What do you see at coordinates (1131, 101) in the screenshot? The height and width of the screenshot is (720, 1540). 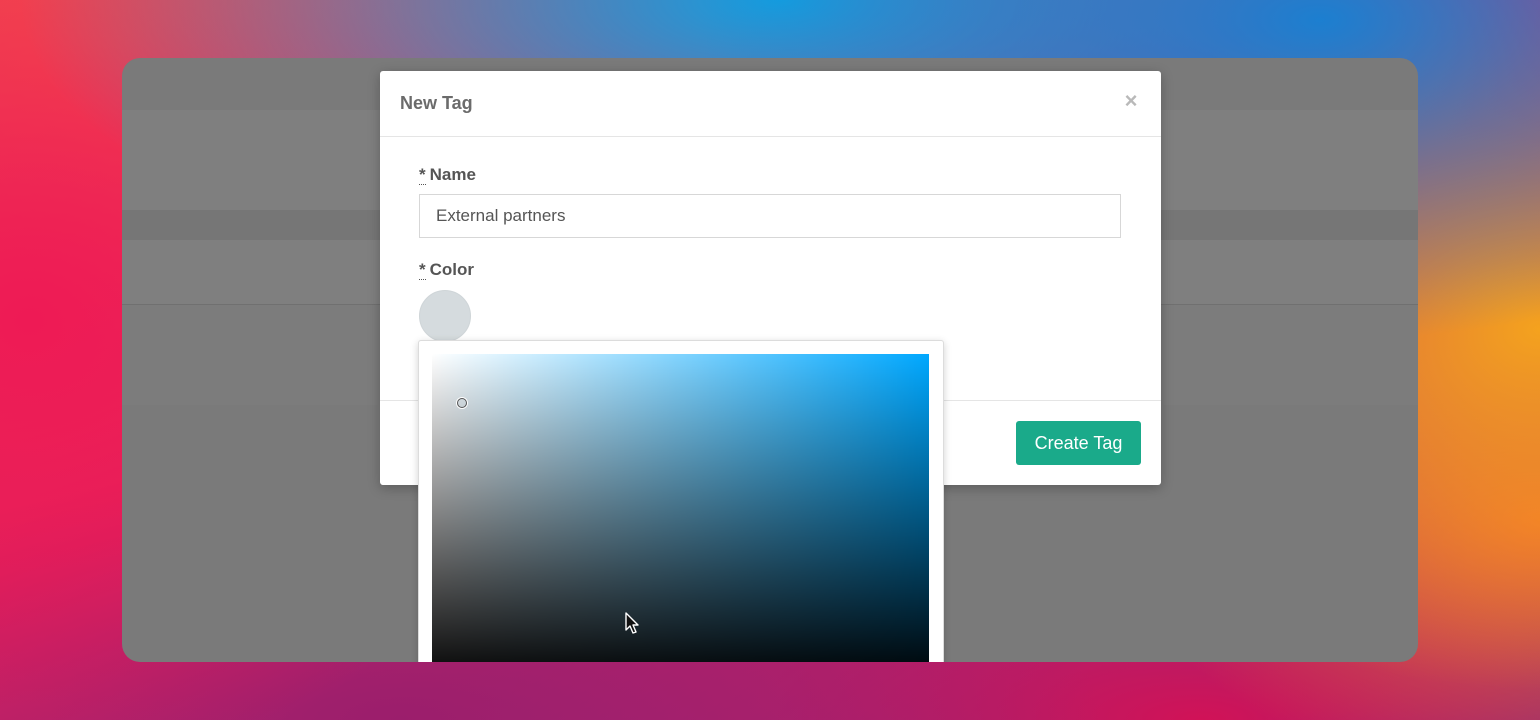 I see `close-icon: ×` at bounding box center [1131, 101].